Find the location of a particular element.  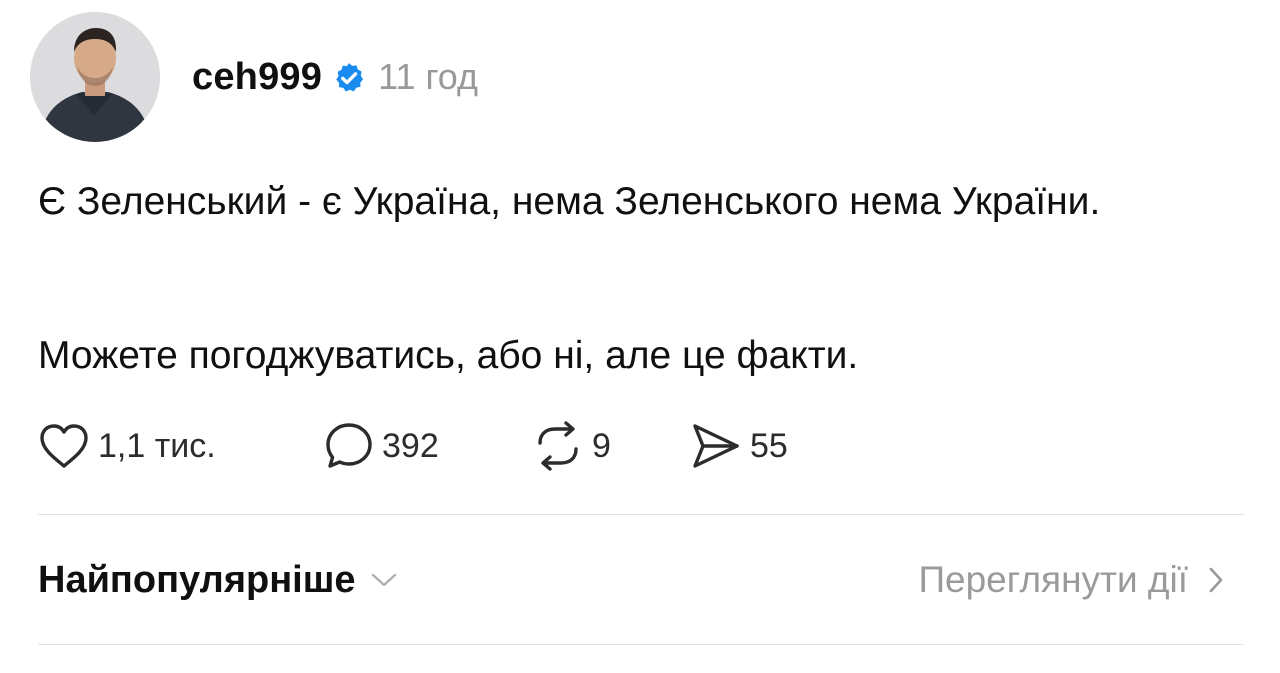

comment-count: 392 is located at coordinates (410, 445).